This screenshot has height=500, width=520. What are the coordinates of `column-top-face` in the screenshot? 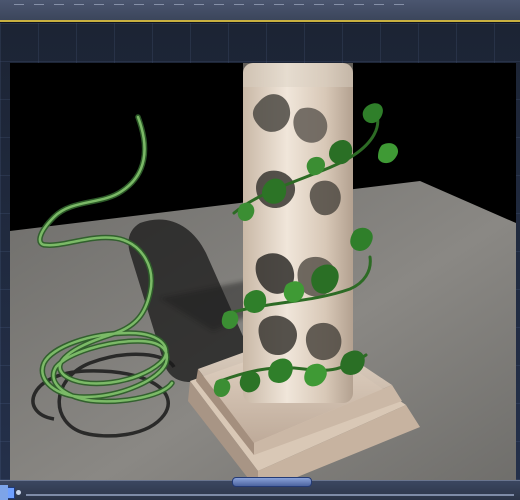 It's located at (298, 75).